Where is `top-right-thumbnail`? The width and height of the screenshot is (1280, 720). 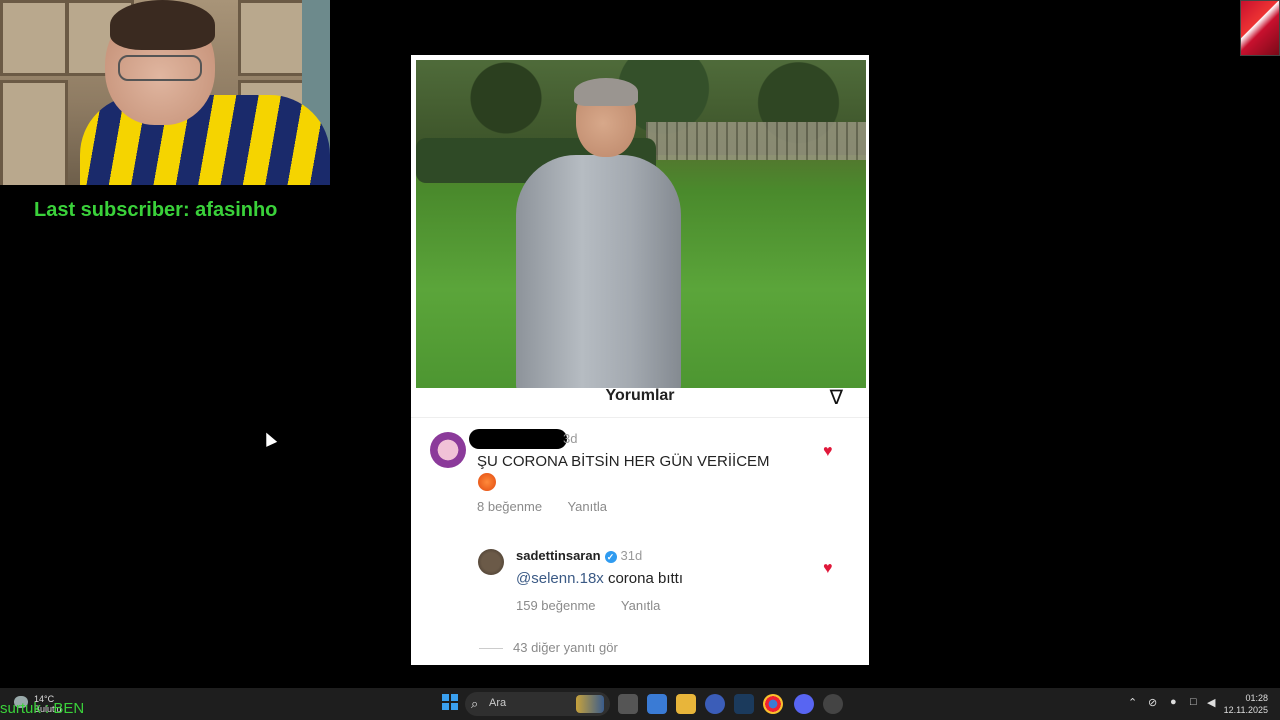 top-right-thumbnail is located at coordinates (1260, 28).